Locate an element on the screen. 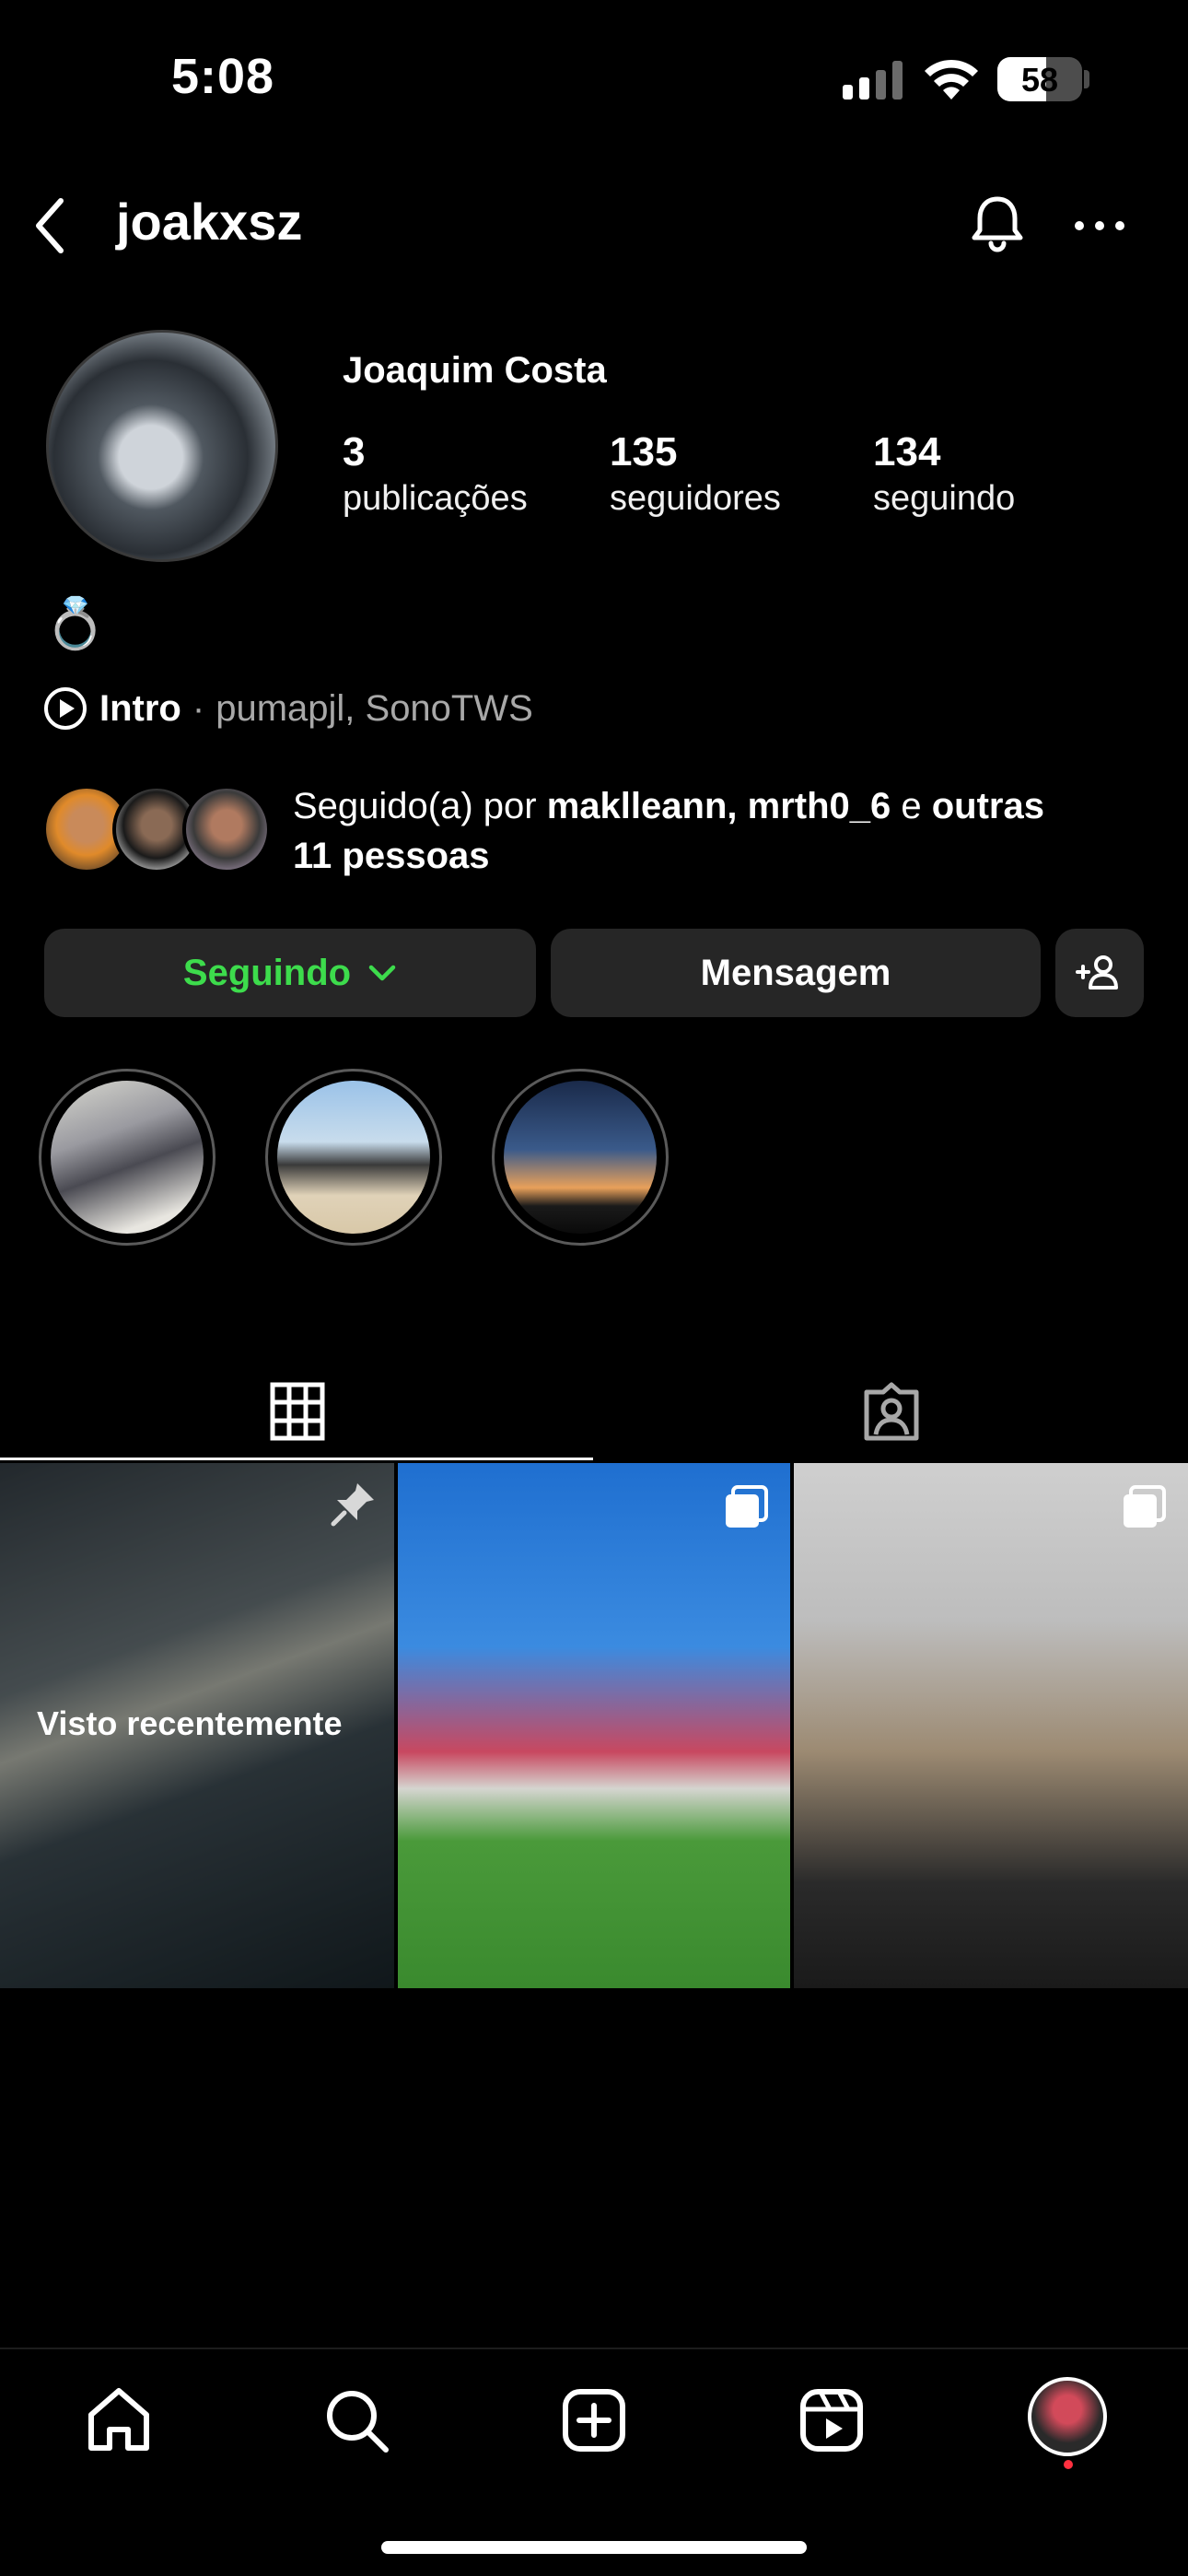  nav-profile-avatar is located at coordinates (1067, 2416).